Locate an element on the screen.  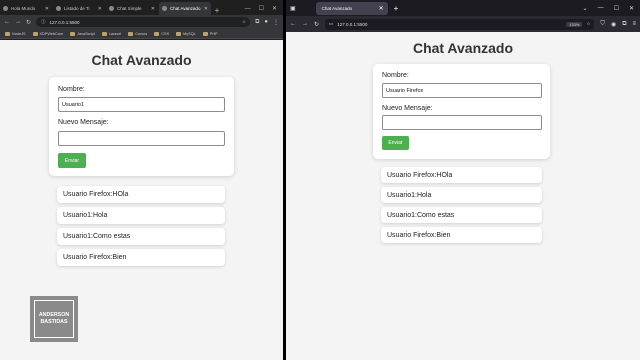
firefox-toolbar: ← → ↻ ▭ 127.0.0.1:5500 133% ☆ ⛉ ◉ ⧉ ≡ is located at coordinates (463, 24).